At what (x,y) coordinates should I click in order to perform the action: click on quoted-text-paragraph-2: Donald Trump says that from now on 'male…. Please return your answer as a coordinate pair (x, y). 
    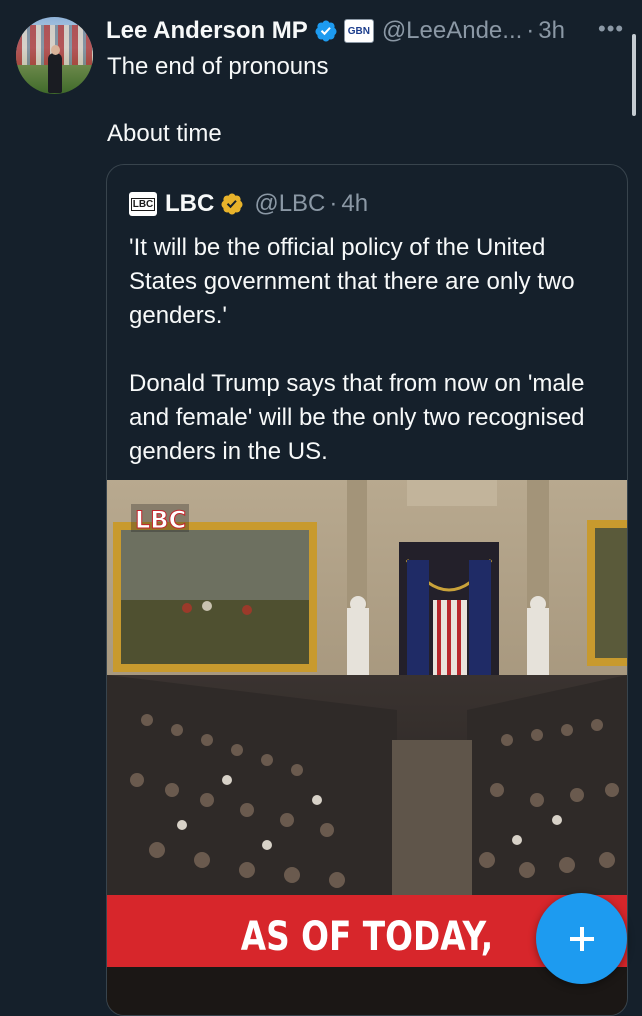
    Looking at the image, I should click on (357, 417).